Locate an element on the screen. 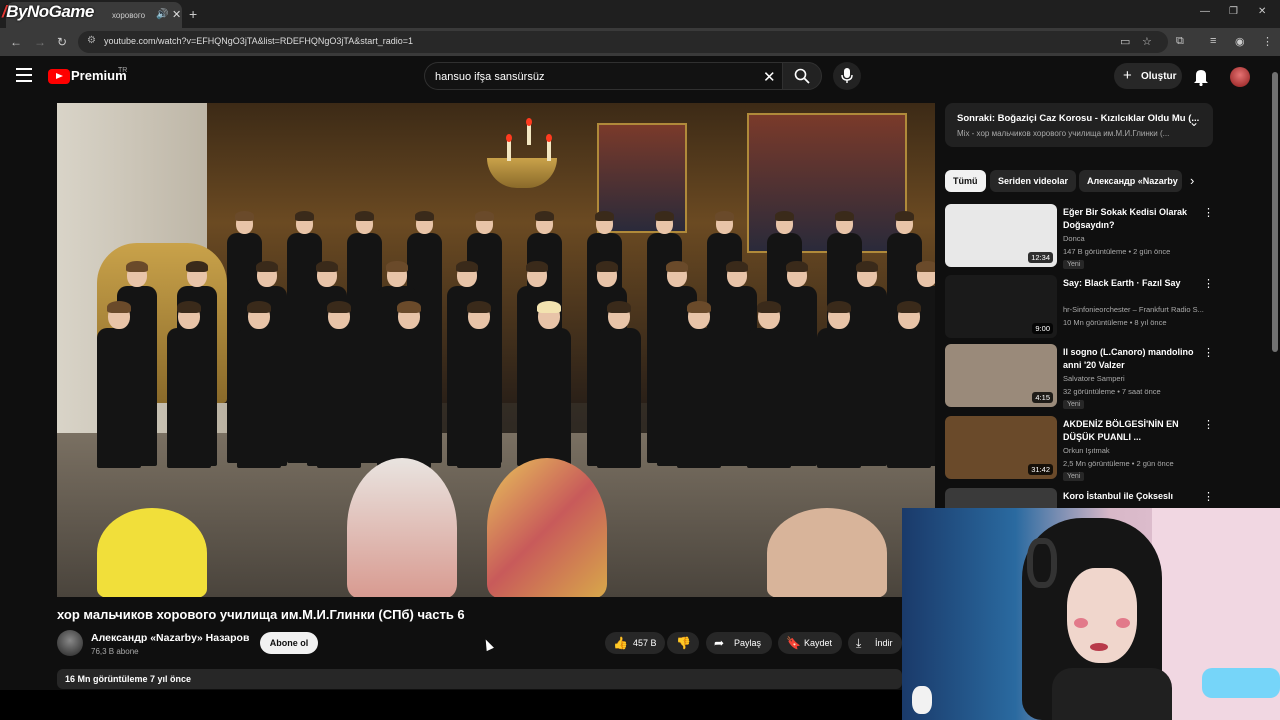 The height and width of the screenshot is (720, 1280). dislike-button: 👎 is located at coordinates (683, 643).